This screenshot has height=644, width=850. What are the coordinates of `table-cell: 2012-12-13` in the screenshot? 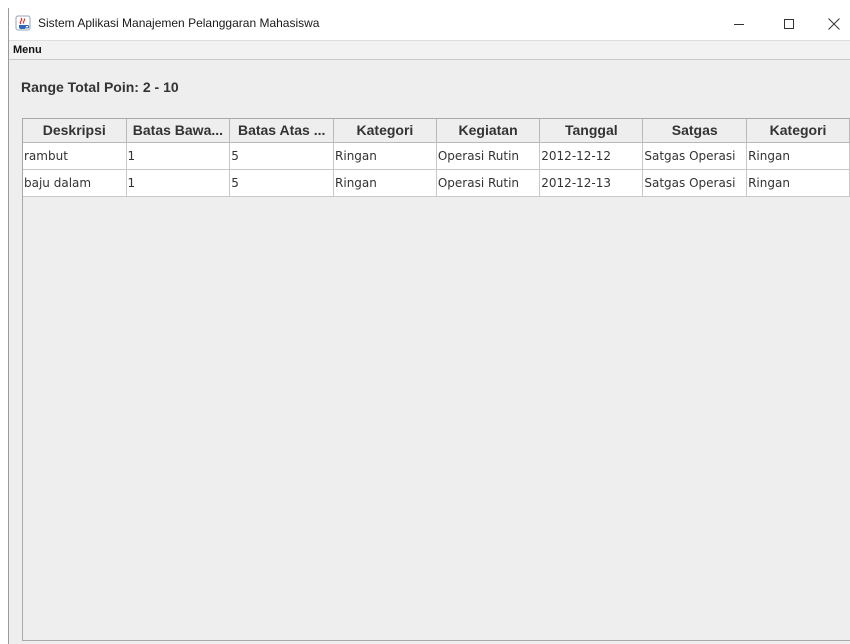 It's located at (591, 183).